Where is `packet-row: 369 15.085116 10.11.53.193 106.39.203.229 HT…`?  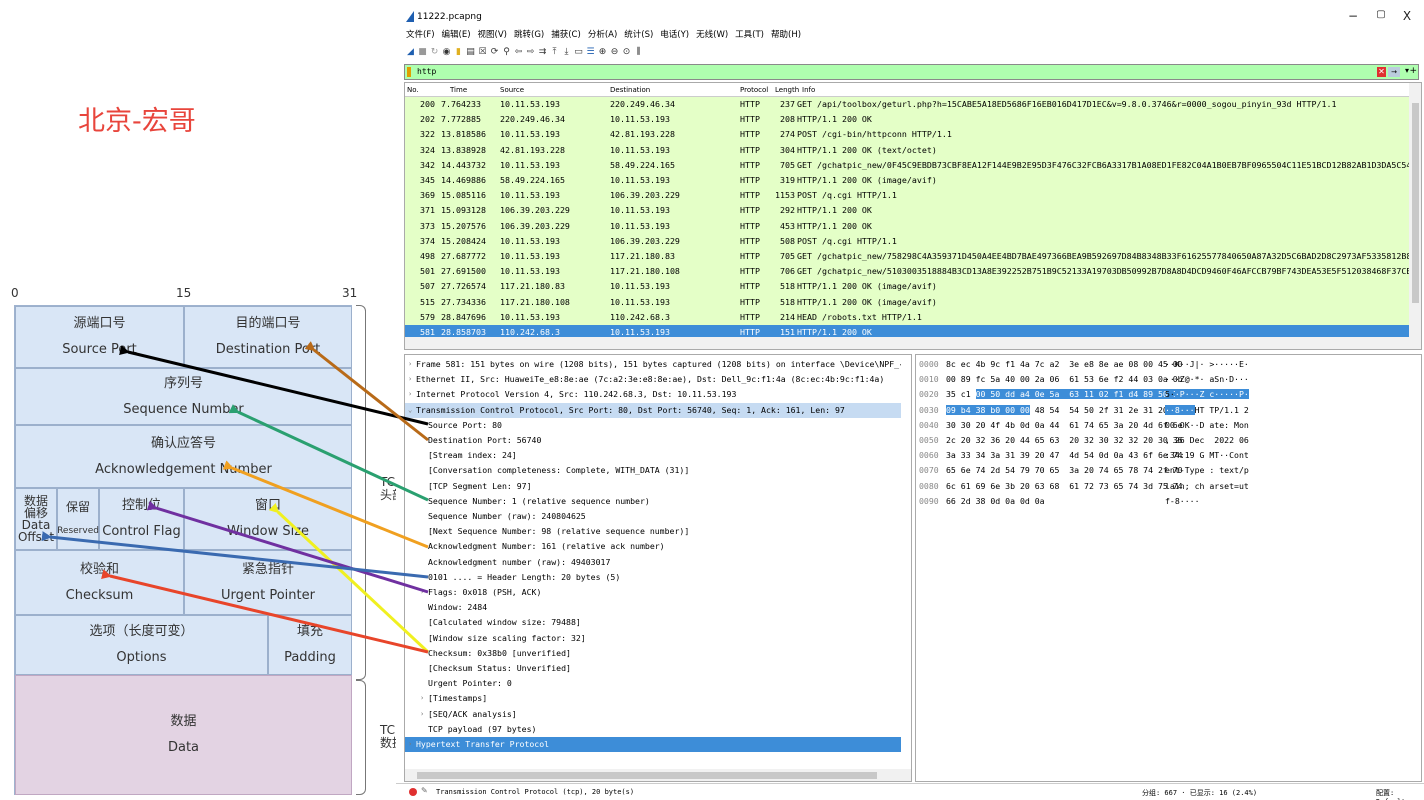 packet-row: 369 15.085116 10.11.53.193 106.39.203.229 HT… is located at coordinates (908, 196).